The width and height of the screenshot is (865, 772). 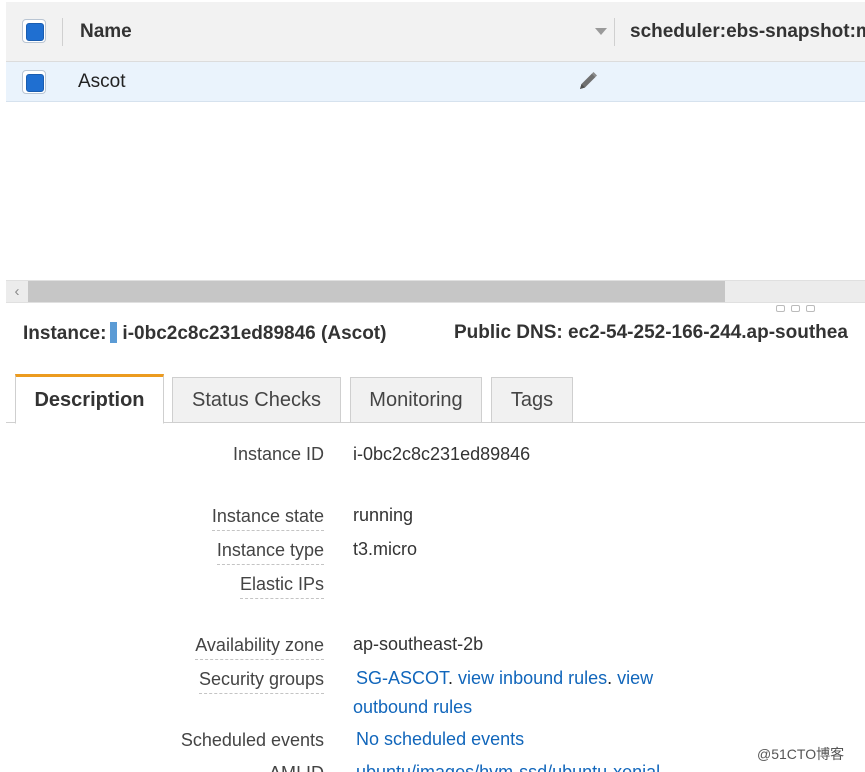 What do you see at coordinates (442, 454) in the screenshot?
I see `instance-id-value: i-0bc2c8c231ed89846` at bounding box center [442, 454].